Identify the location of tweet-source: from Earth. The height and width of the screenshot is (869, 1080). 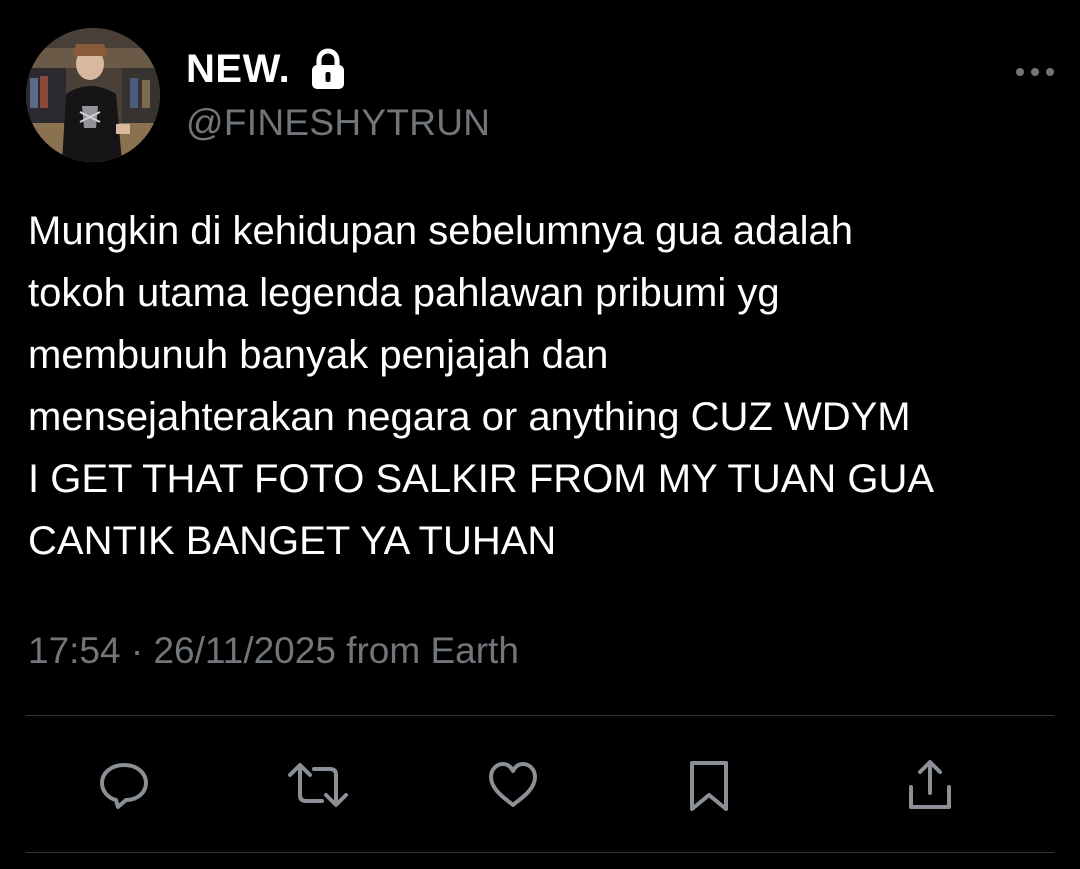
(432, 650).